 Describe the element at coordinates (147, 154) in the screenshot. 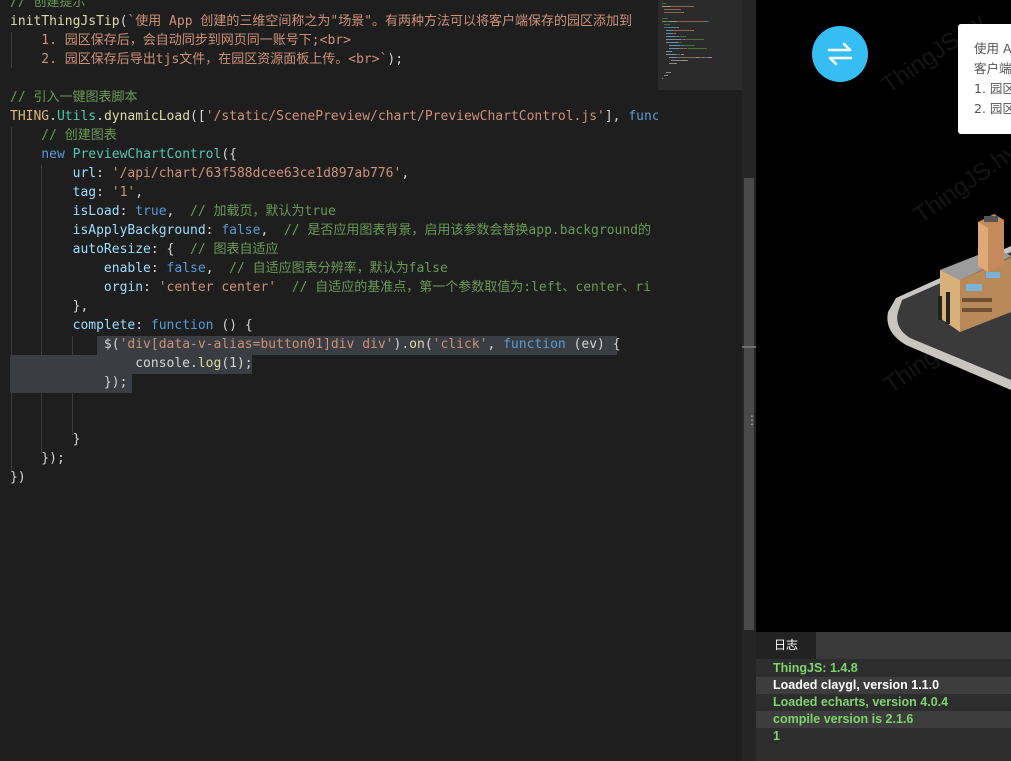

I see `code-token: PreviewChartControl` at that location.